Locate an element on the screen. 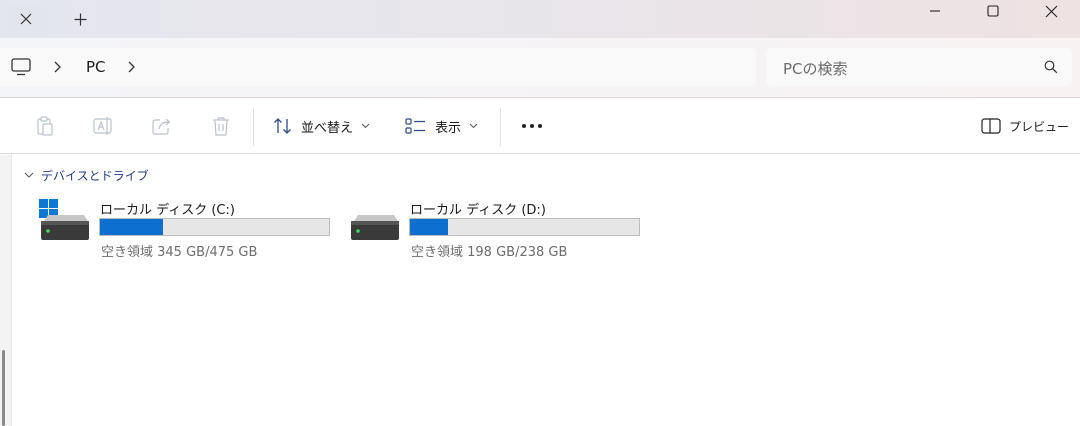  address-row: PC PCの検索 is located at coordinates (540, 68).